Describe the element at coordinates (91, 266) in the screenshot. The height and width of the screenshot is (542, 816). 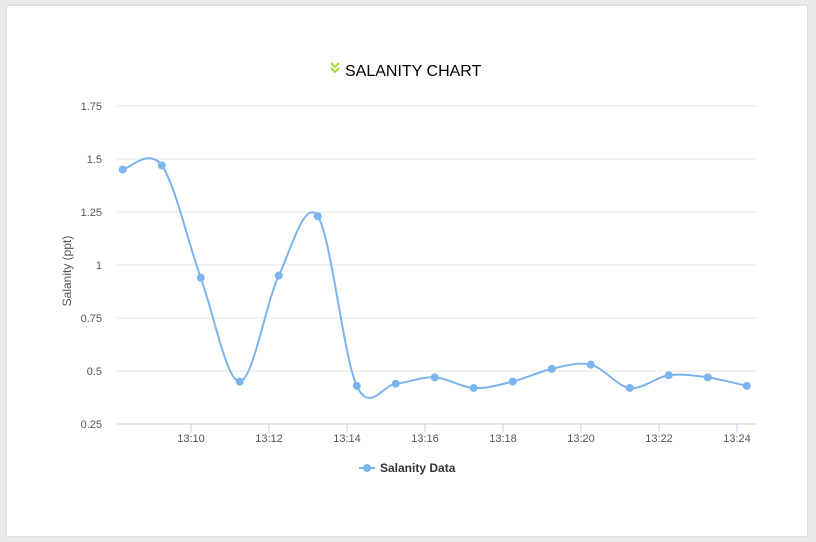
I see `y-axis-ticks: 0.25 0.5 0.75 1 1.25 1.5 1.75` at that location.